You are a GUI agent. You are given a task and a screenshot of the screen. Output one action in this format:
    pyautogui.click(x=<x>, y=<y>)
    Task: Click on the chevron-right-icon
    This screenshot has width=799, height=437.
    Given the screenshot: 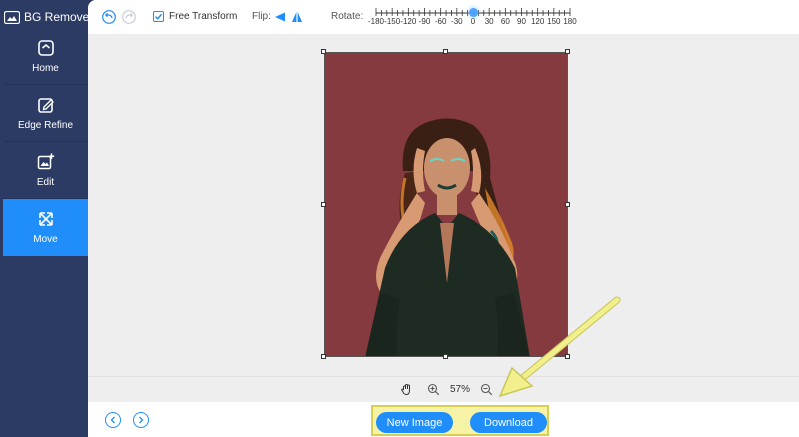 What is the action you would take?
    pyautogui.click(x=141, y=420)
    